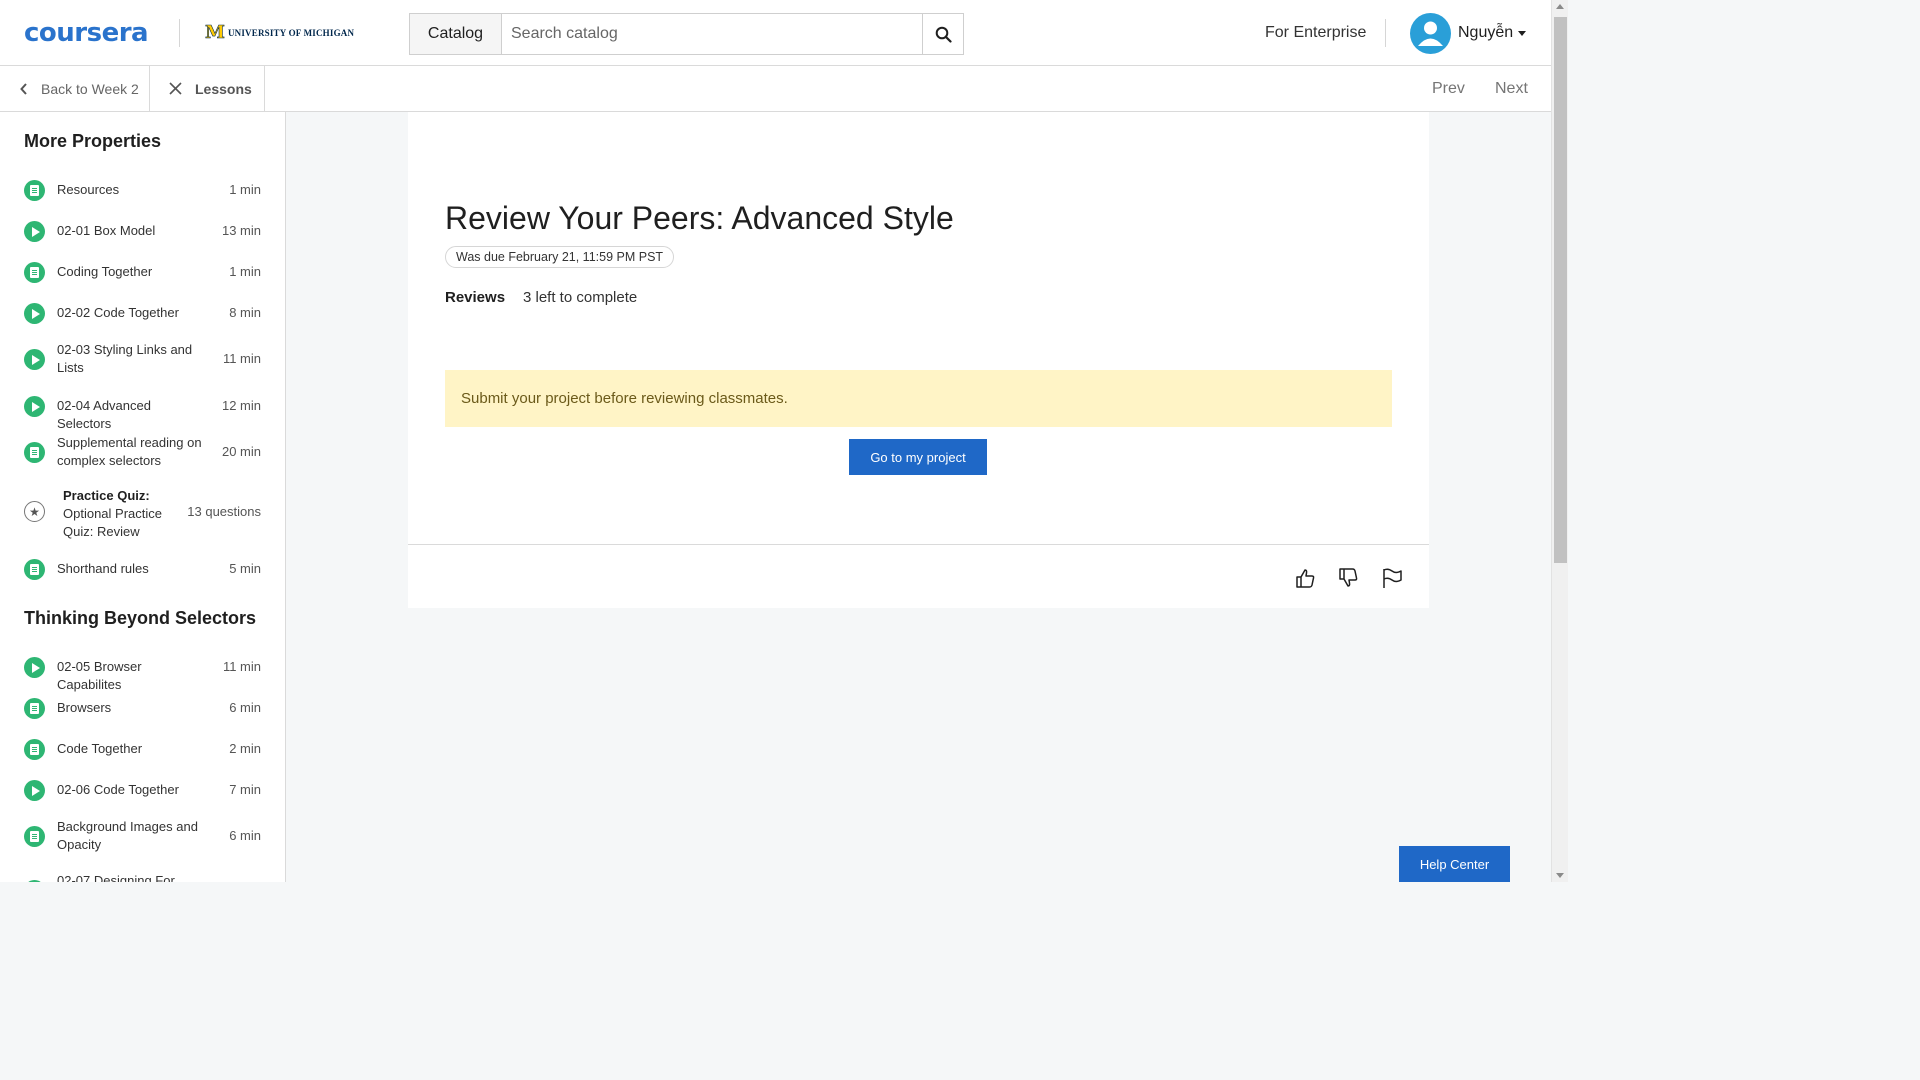 The width and height of the screenshot is (1920, 1080). I want to click on lesson-duration: 20 min, so click(241, 451).